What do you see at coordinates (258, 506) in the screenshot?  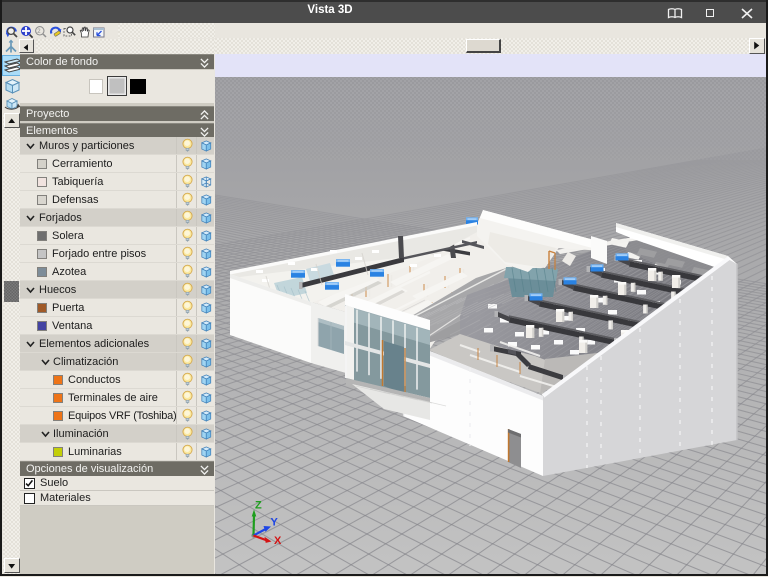 I see `svg-text: Z` at bounding box center [258, 506].